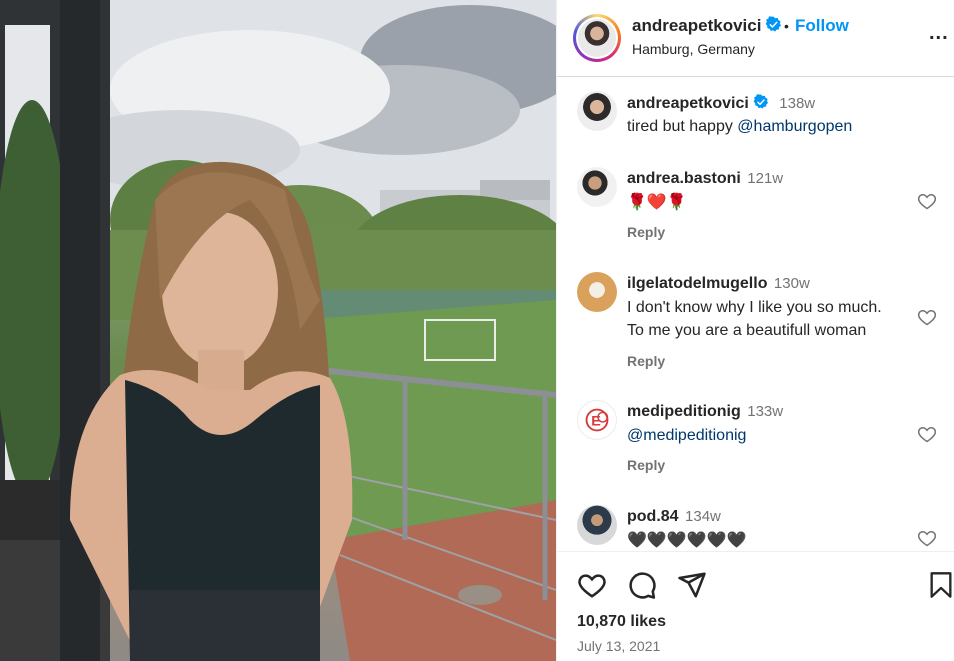  What do you see at coordinates (682, 126) in the screenshot?
I see `caption-text: tired but happy` at bounding box center [682, 126].